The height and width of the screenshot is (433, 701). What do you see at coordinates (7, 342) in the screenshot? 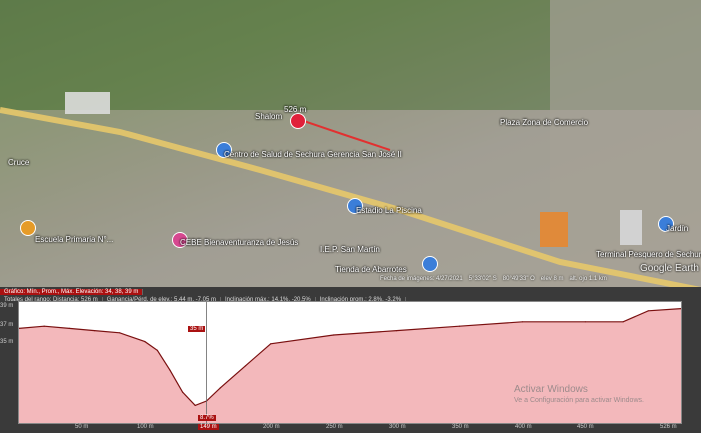
I see `y-axis-label: 35 m` at bounding box center [7, 342].